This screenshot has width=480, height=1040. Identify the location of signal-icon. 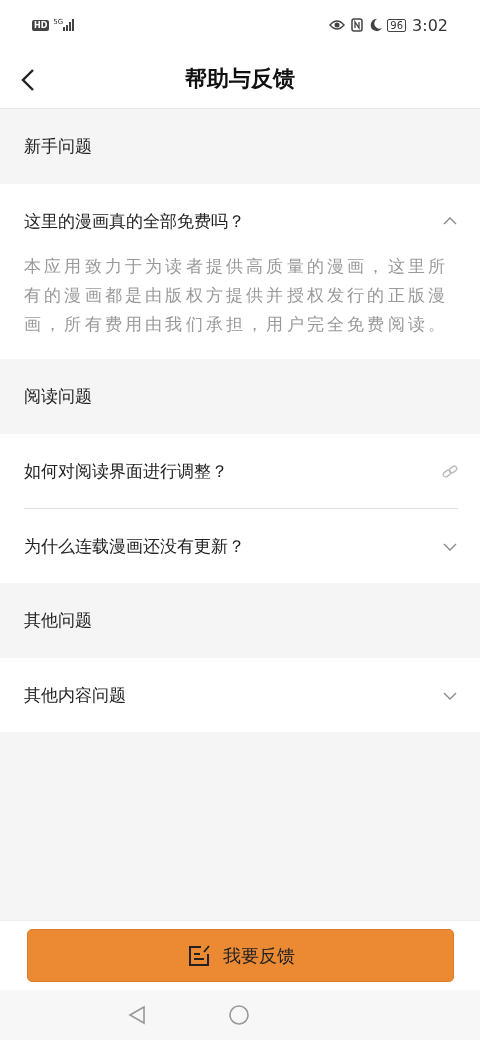
(69, 25).